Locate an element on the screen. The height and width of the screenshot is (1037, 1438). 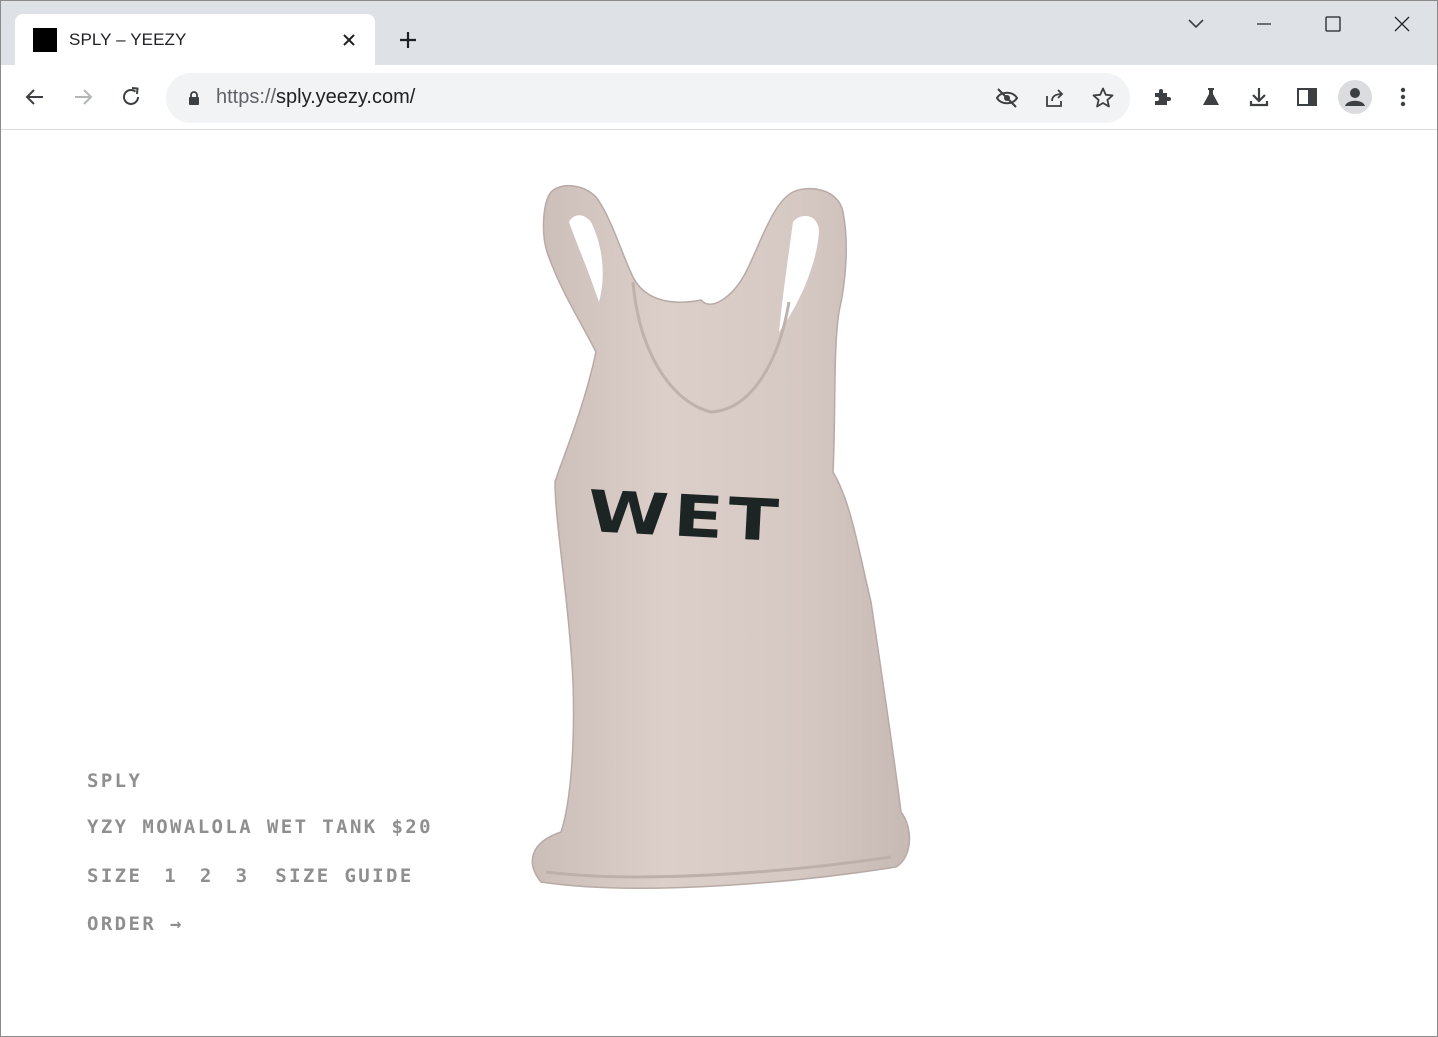
address-bar: https://sply.yeezy.com/ is located at coordinates (648, 98).